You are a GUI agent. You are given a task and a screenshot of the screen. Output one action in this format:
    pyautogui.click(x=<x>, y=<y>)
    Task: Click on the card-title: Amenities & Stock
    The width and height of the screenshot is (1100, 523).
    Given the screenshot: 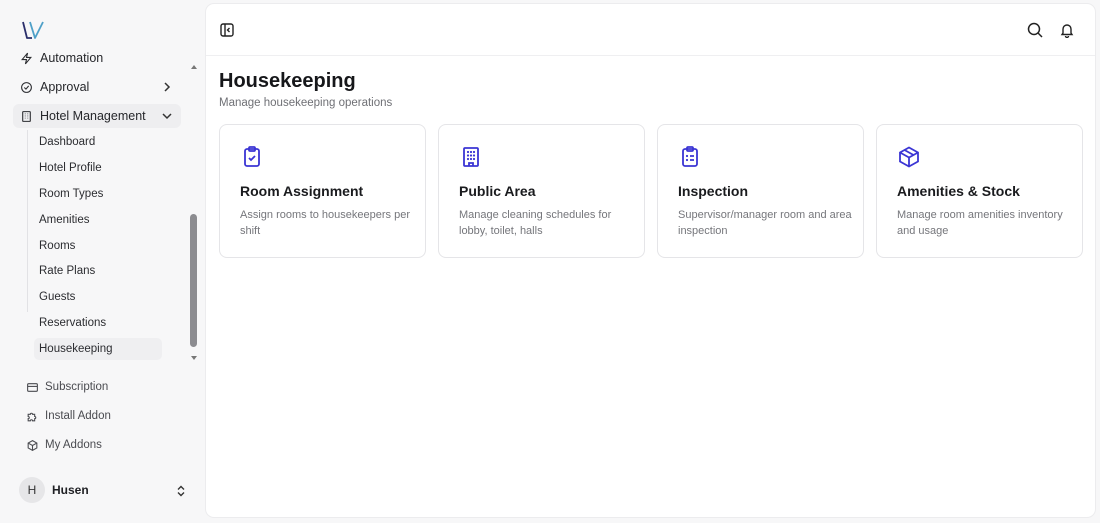 What is the action you would take?
    pyautogui.click(x=958, y=191)
    